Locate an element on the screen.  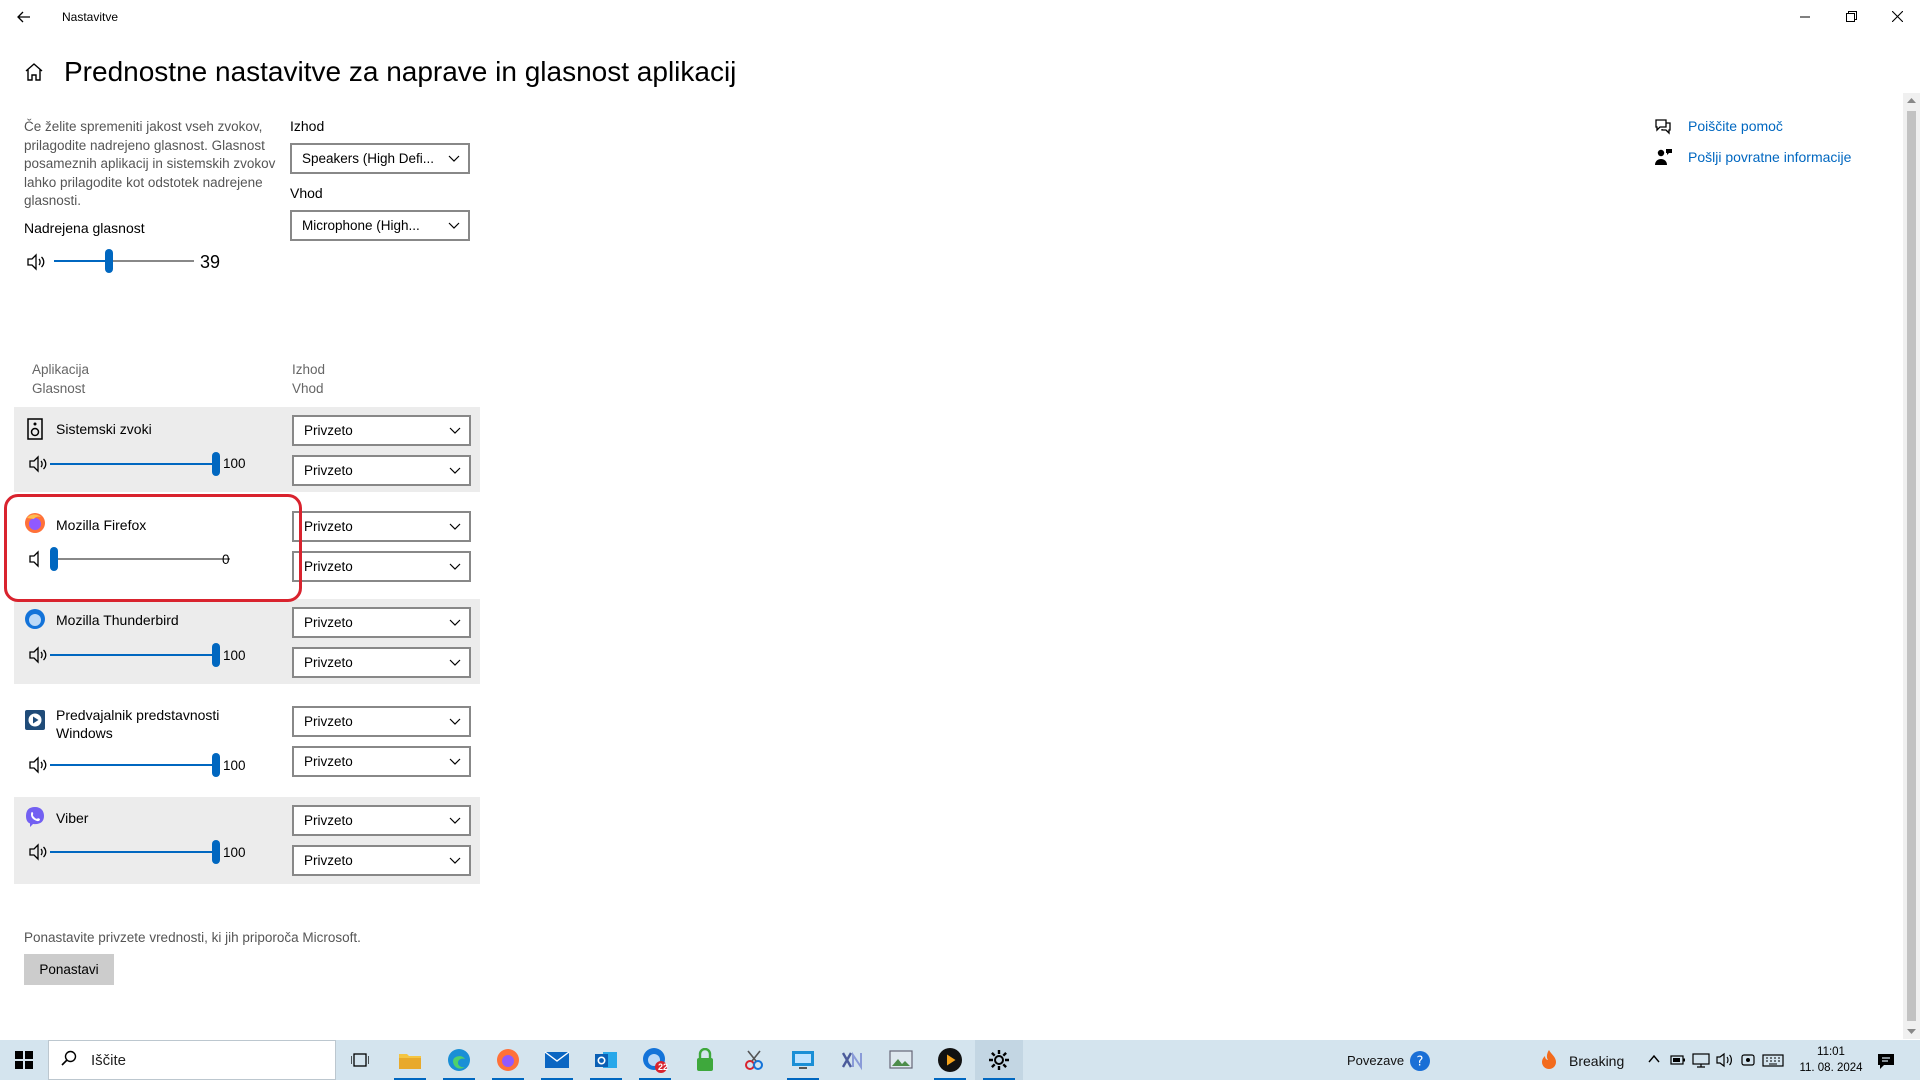
taskbar-explorer is located at coordinates (410, 1060).